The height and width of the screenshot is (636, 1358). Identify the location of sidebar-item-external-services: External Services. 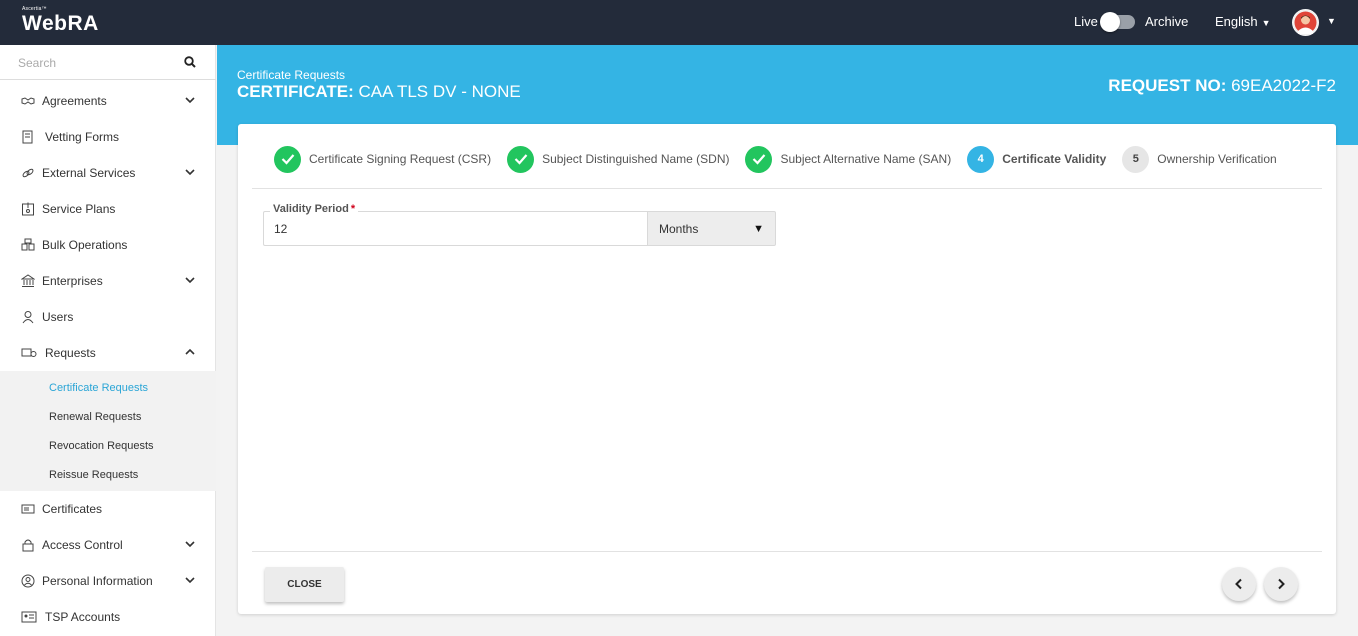
(108, 173).